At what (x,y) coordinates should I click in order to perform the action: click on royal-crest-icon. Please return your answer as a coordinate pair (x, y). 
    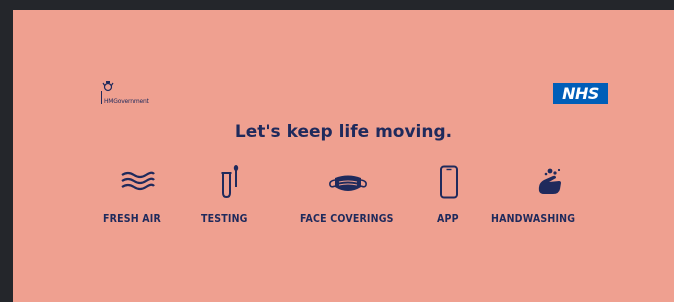
    Looking at the image, I should click on (108, 86).